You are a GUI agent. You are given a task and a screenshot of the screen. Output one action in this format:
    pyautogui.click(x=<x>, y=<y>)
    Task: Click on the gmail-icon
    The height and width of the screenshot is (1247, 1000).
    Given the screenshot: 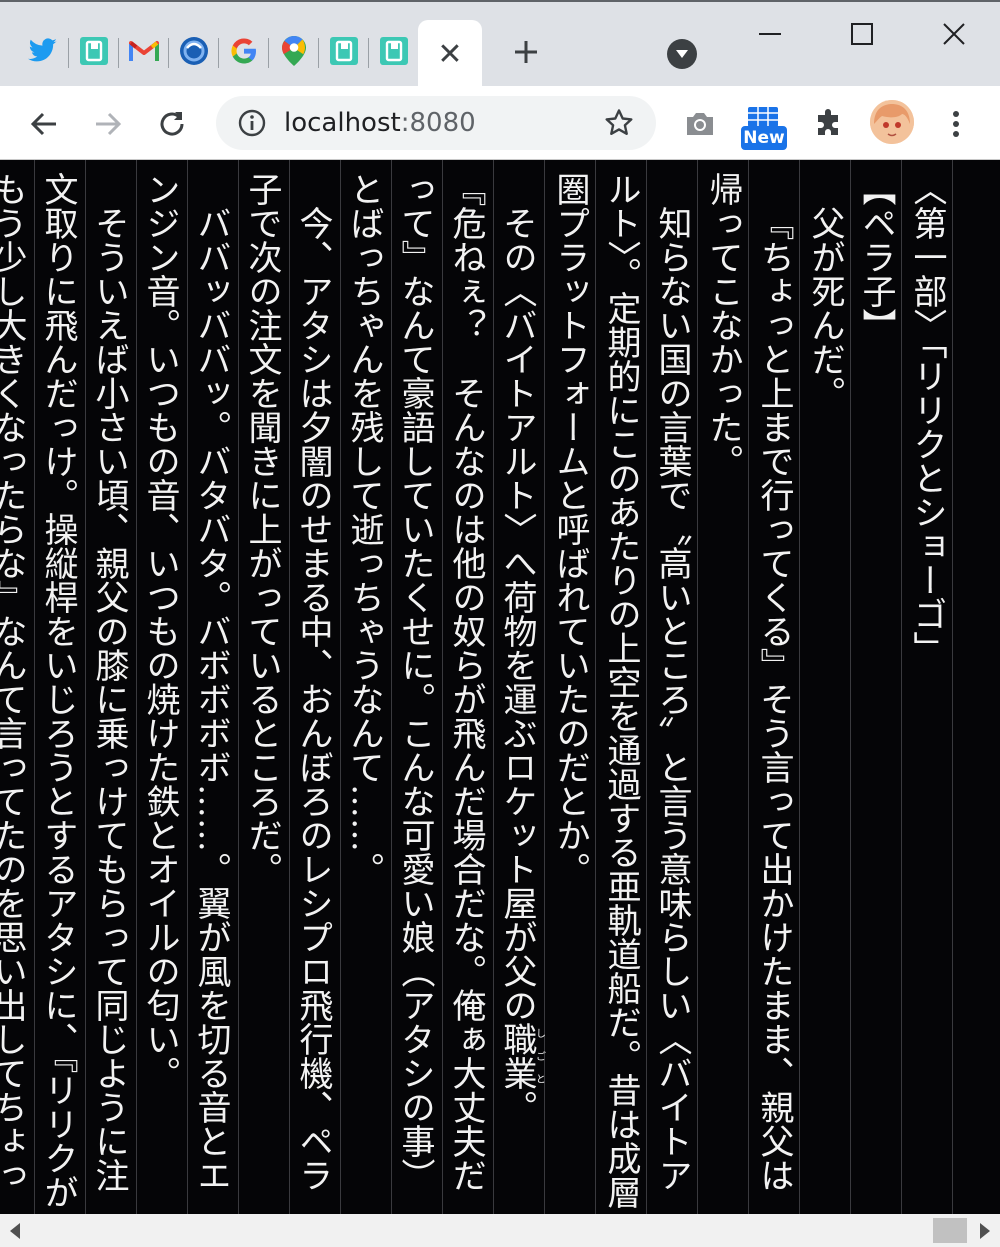 What is the action you would take?
    pyautogui.click(x=144, y=51)
    